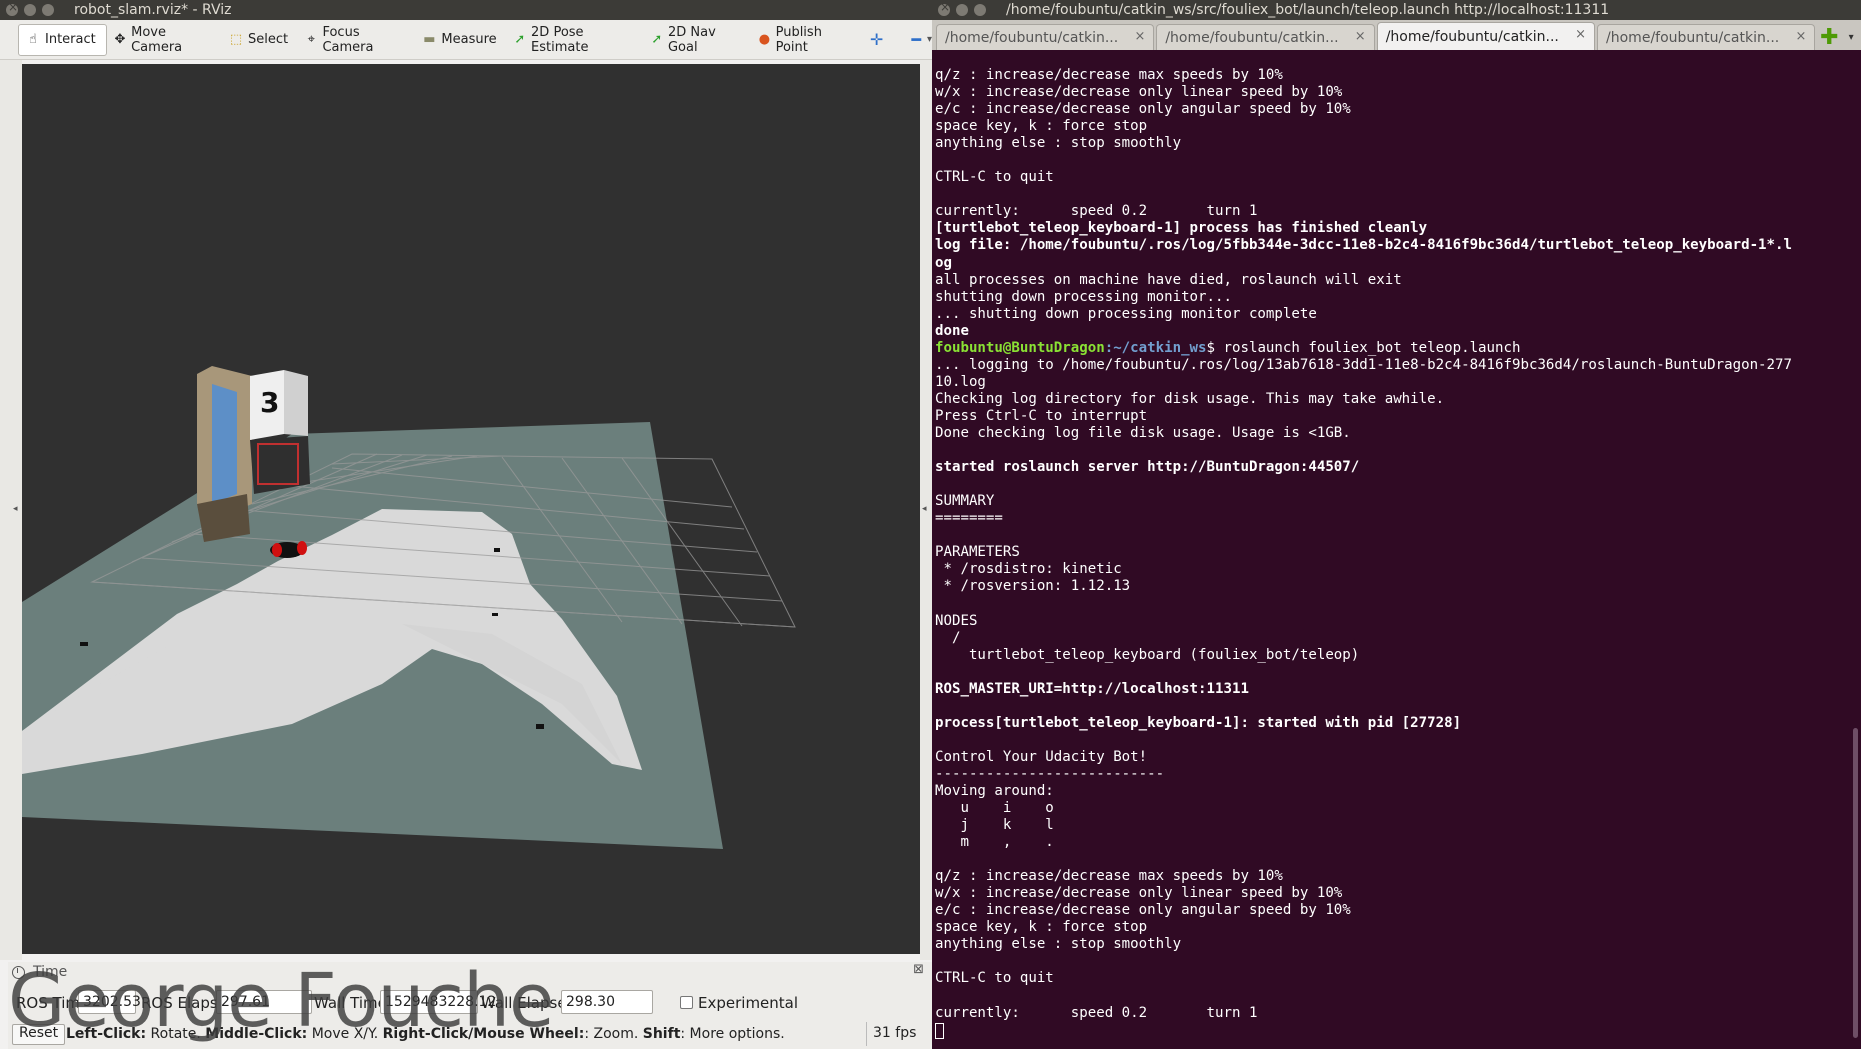 Image resolution: width=1861 pixels, height=1049 pixels. Describe the element at coordinates (256, 1034) in the screenshot. I see `hint-key: Middle-Click:` at that location.